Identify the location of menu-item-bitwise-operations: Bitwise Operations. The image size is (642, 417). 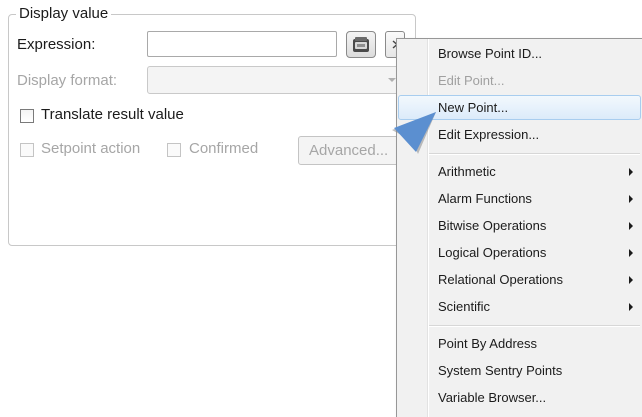
(519, 225).